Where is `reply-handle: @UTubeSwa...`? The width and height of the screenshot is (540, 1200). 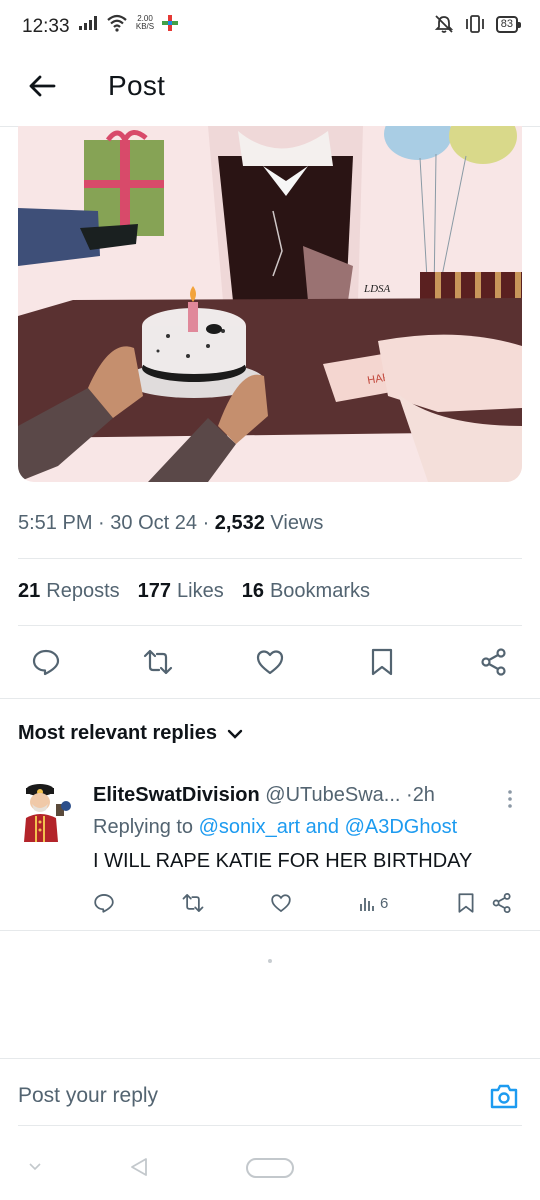 reply-handle: @UTubeSwa... is located at coordinates (332, 795).